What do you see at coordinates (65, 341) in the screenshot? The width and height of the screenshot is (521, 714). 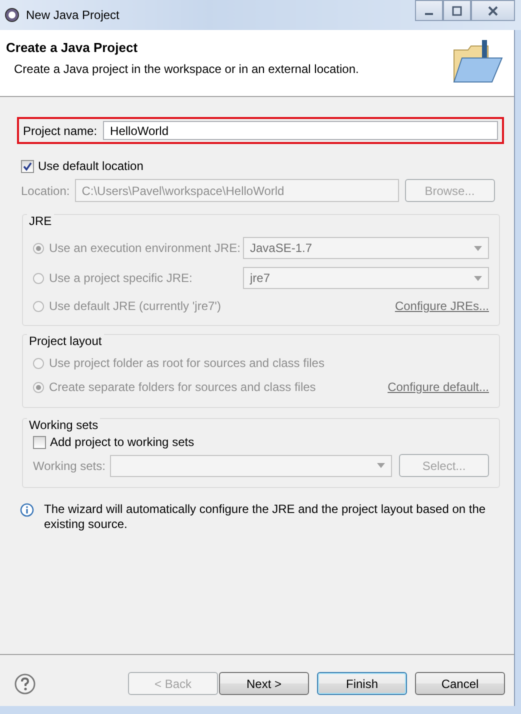 I see `group-title: Project layout` at bounding box center [65, 341].